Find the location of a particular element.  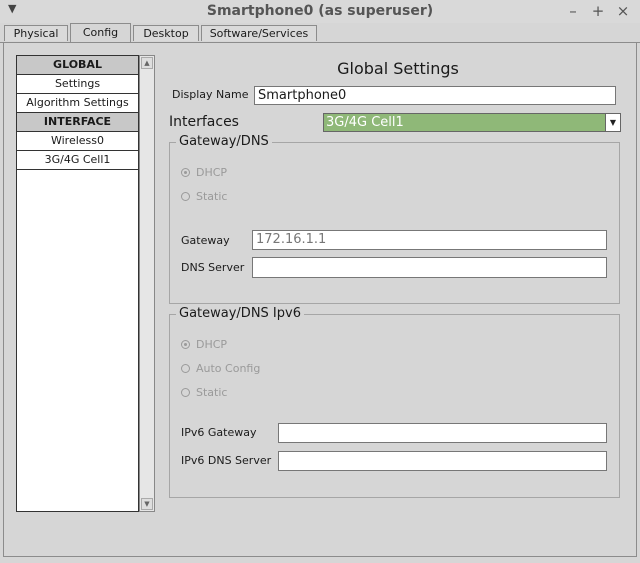

ipv6-auto-config-radio: Auto Config is located at coordinates (220, 368).